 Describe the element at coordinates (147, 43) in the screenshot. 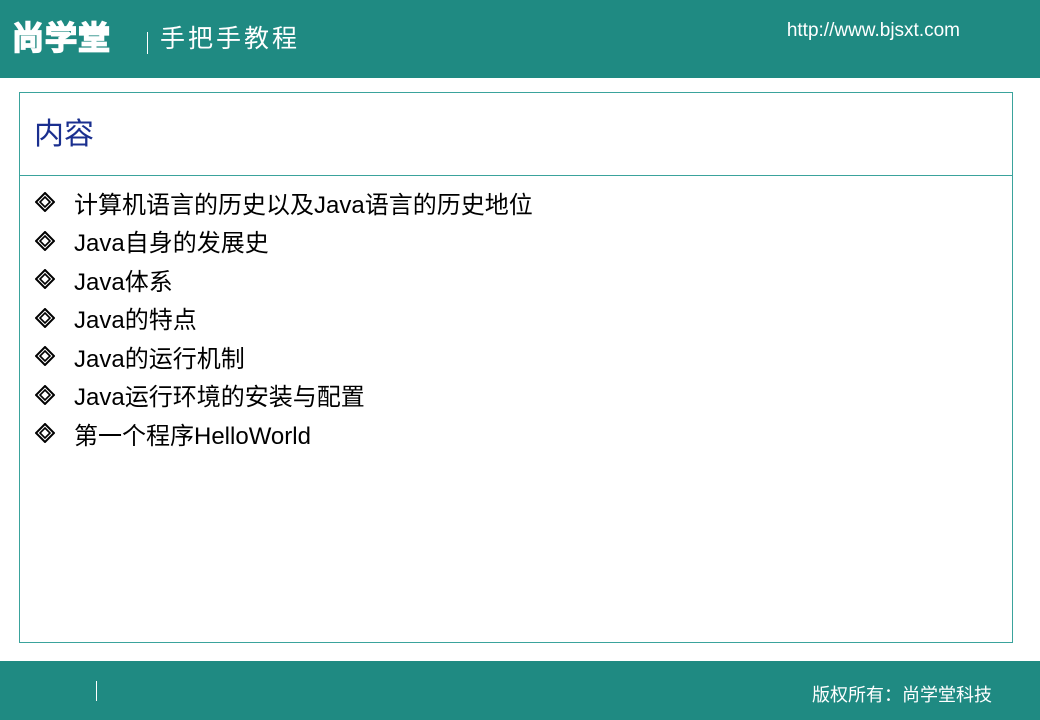

I see `header-divider` at that location.